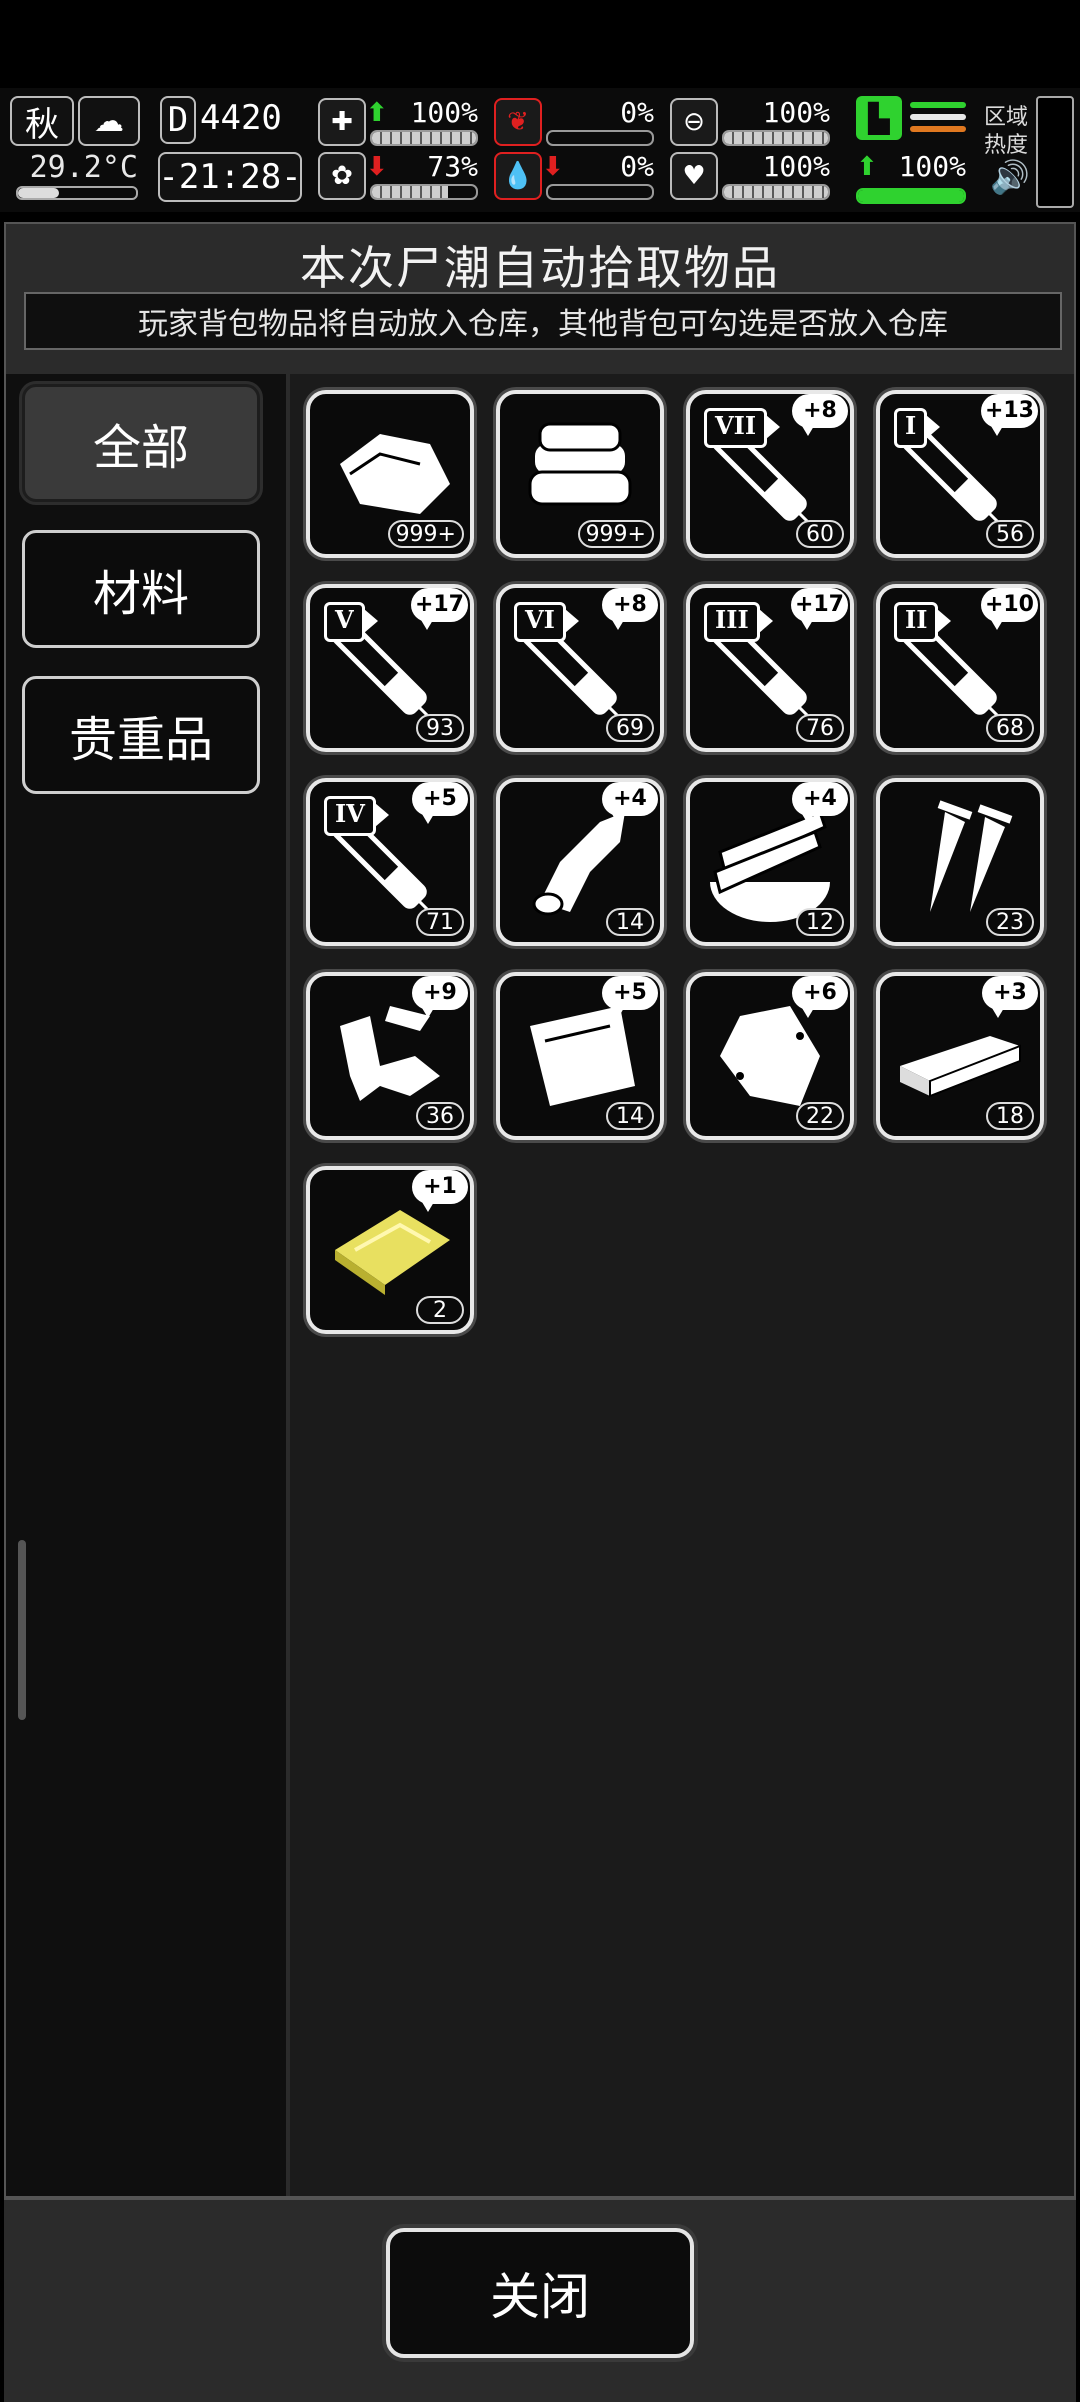 The image size is (1080, 2402). I want to click on item-slot: +4 14, so click(580, 862).